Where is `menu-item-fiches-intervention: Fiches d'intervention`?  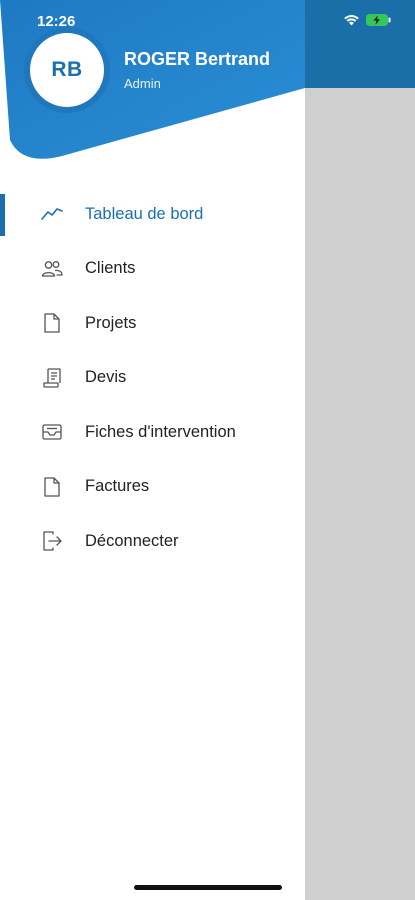 menu-item-fiches-intervention: Fiches d'intervention is located at coordinates (152, 432).